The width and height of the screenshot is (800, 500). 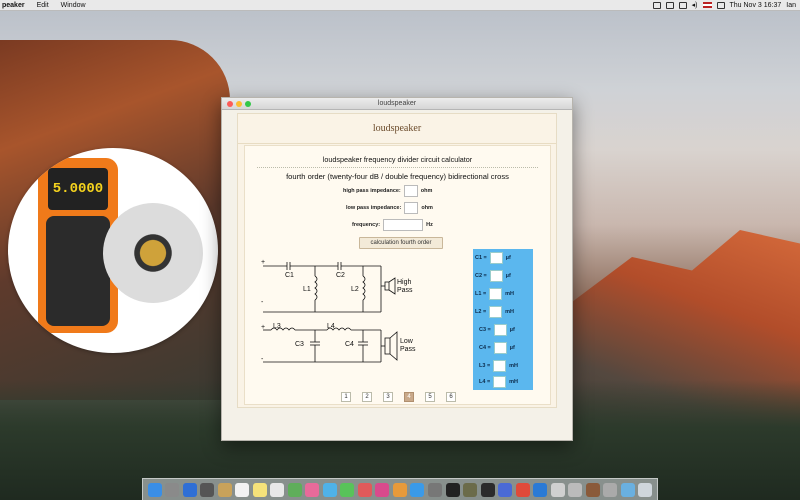 I want to click on result-l4-unit: mH, so click(x=514, y=382).